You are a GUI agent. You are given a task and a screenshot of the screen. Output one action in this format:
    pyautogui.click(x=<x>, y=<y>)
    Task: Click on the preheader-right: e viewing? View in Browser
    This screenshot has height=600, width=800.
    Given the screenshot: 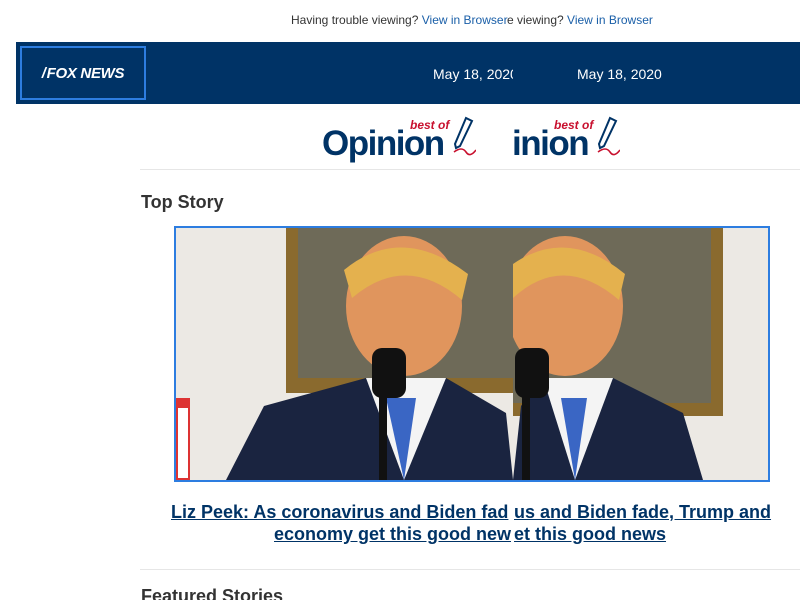 What is the action you would take?
    pyautogui.click(x=587, y=20)
    